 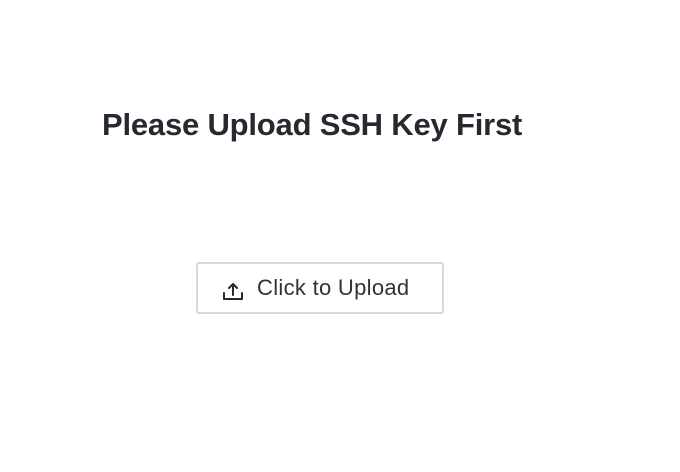 I want to click on upload-button-label: Click to Upload, so click(x=333, y=287).